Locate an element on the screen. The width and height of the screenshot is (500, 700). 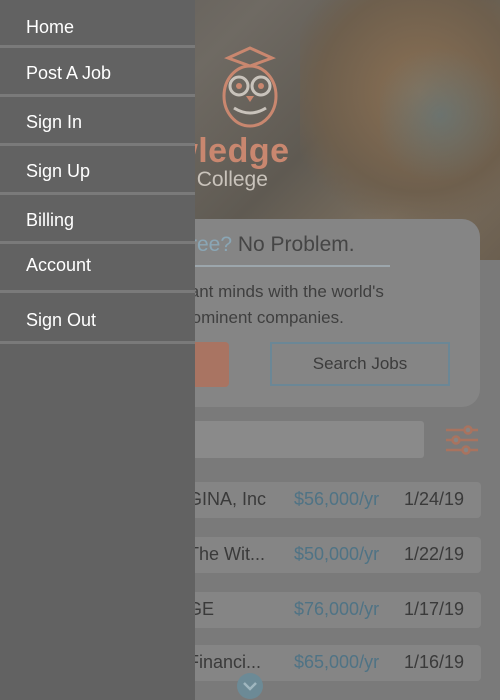
menu-item-billing: Billing is located at coordinates (97, 219).